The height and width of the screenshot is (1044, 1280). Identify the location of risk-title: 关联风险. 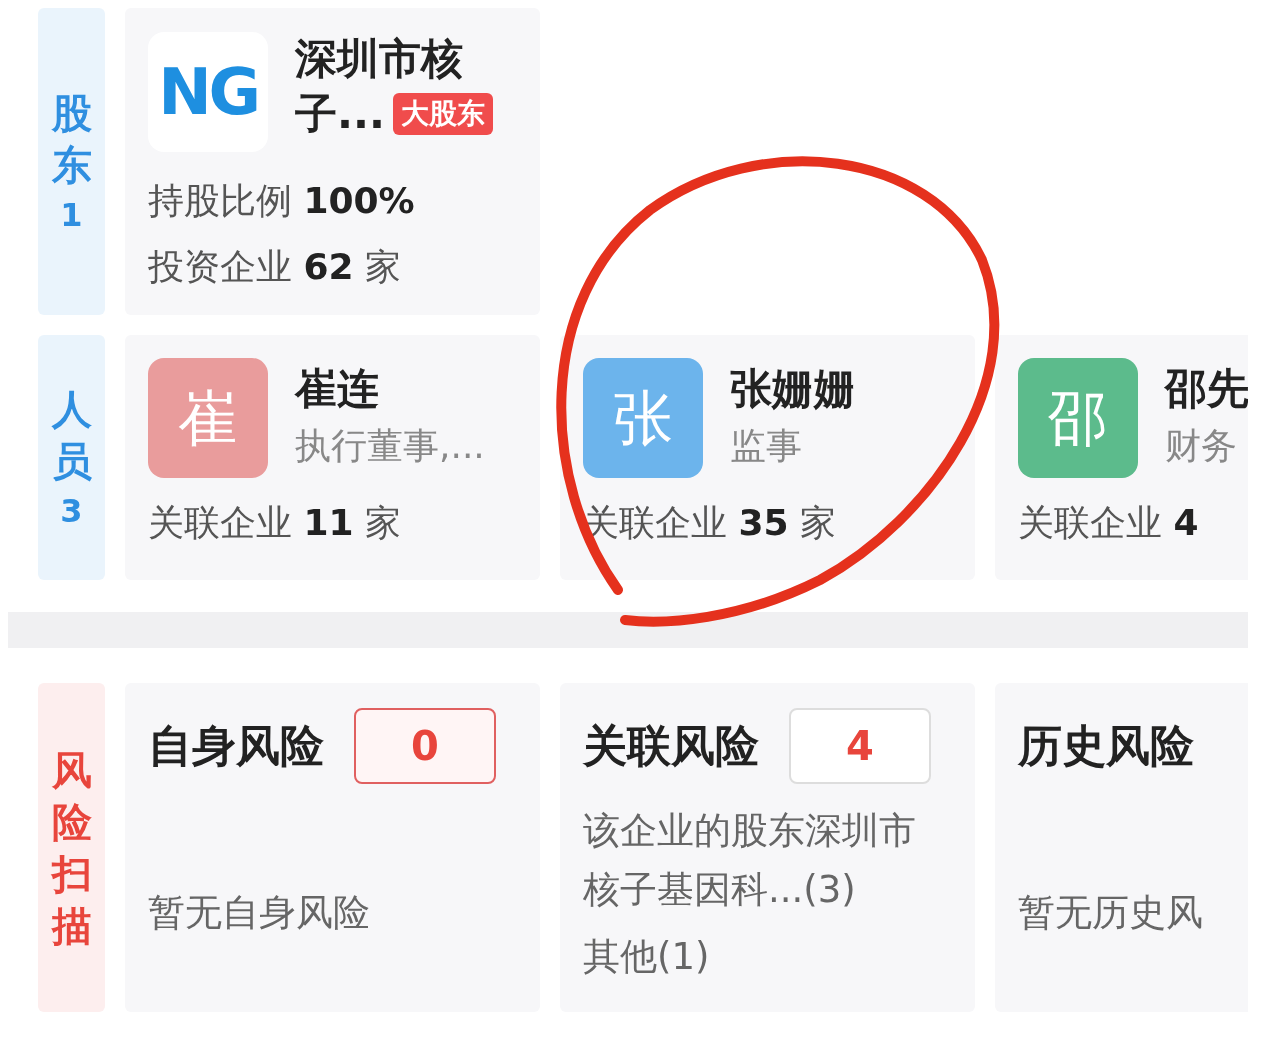
(671, 746).